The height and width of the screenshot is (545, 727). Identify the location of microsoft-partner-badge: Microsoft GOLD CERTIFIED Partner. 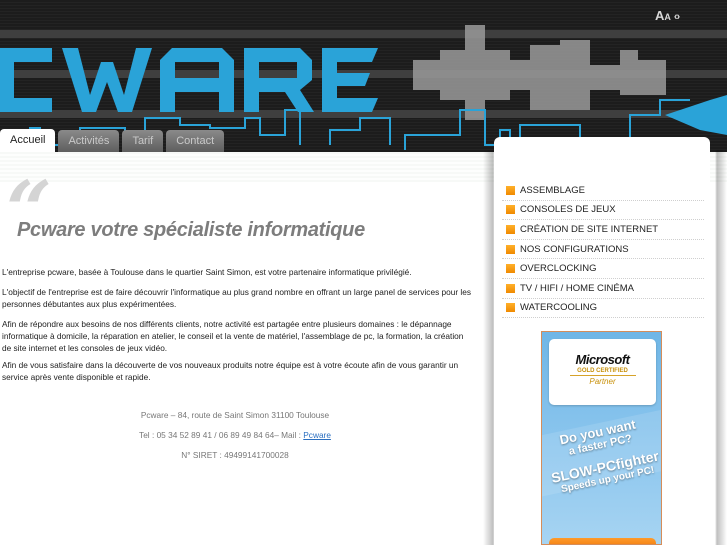
(602, 372).